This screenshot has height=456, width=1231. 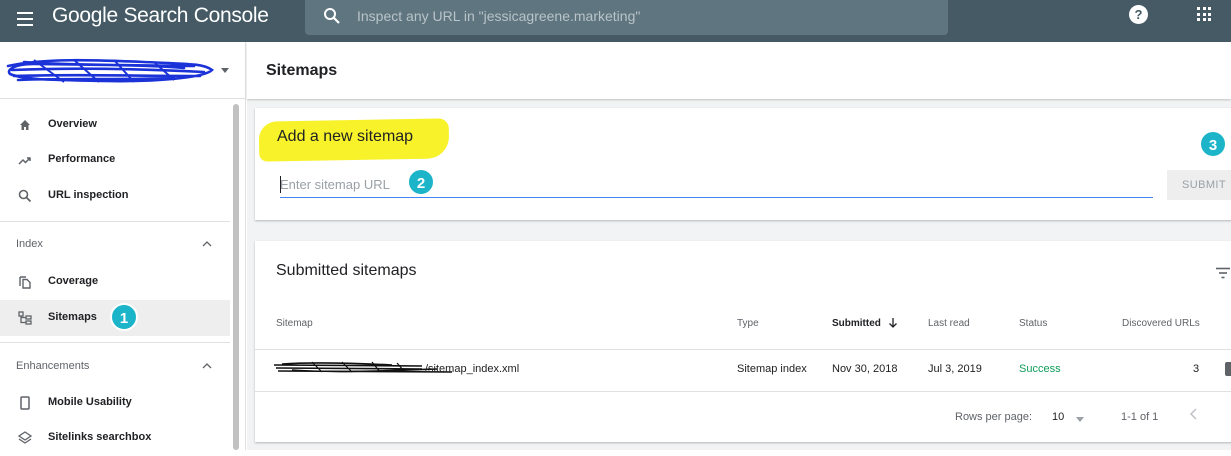 What do you see at coordinates (225, 70) in the screenshot?
I see `property-dropdown-caret-icon` at bounding box center [225, 70].